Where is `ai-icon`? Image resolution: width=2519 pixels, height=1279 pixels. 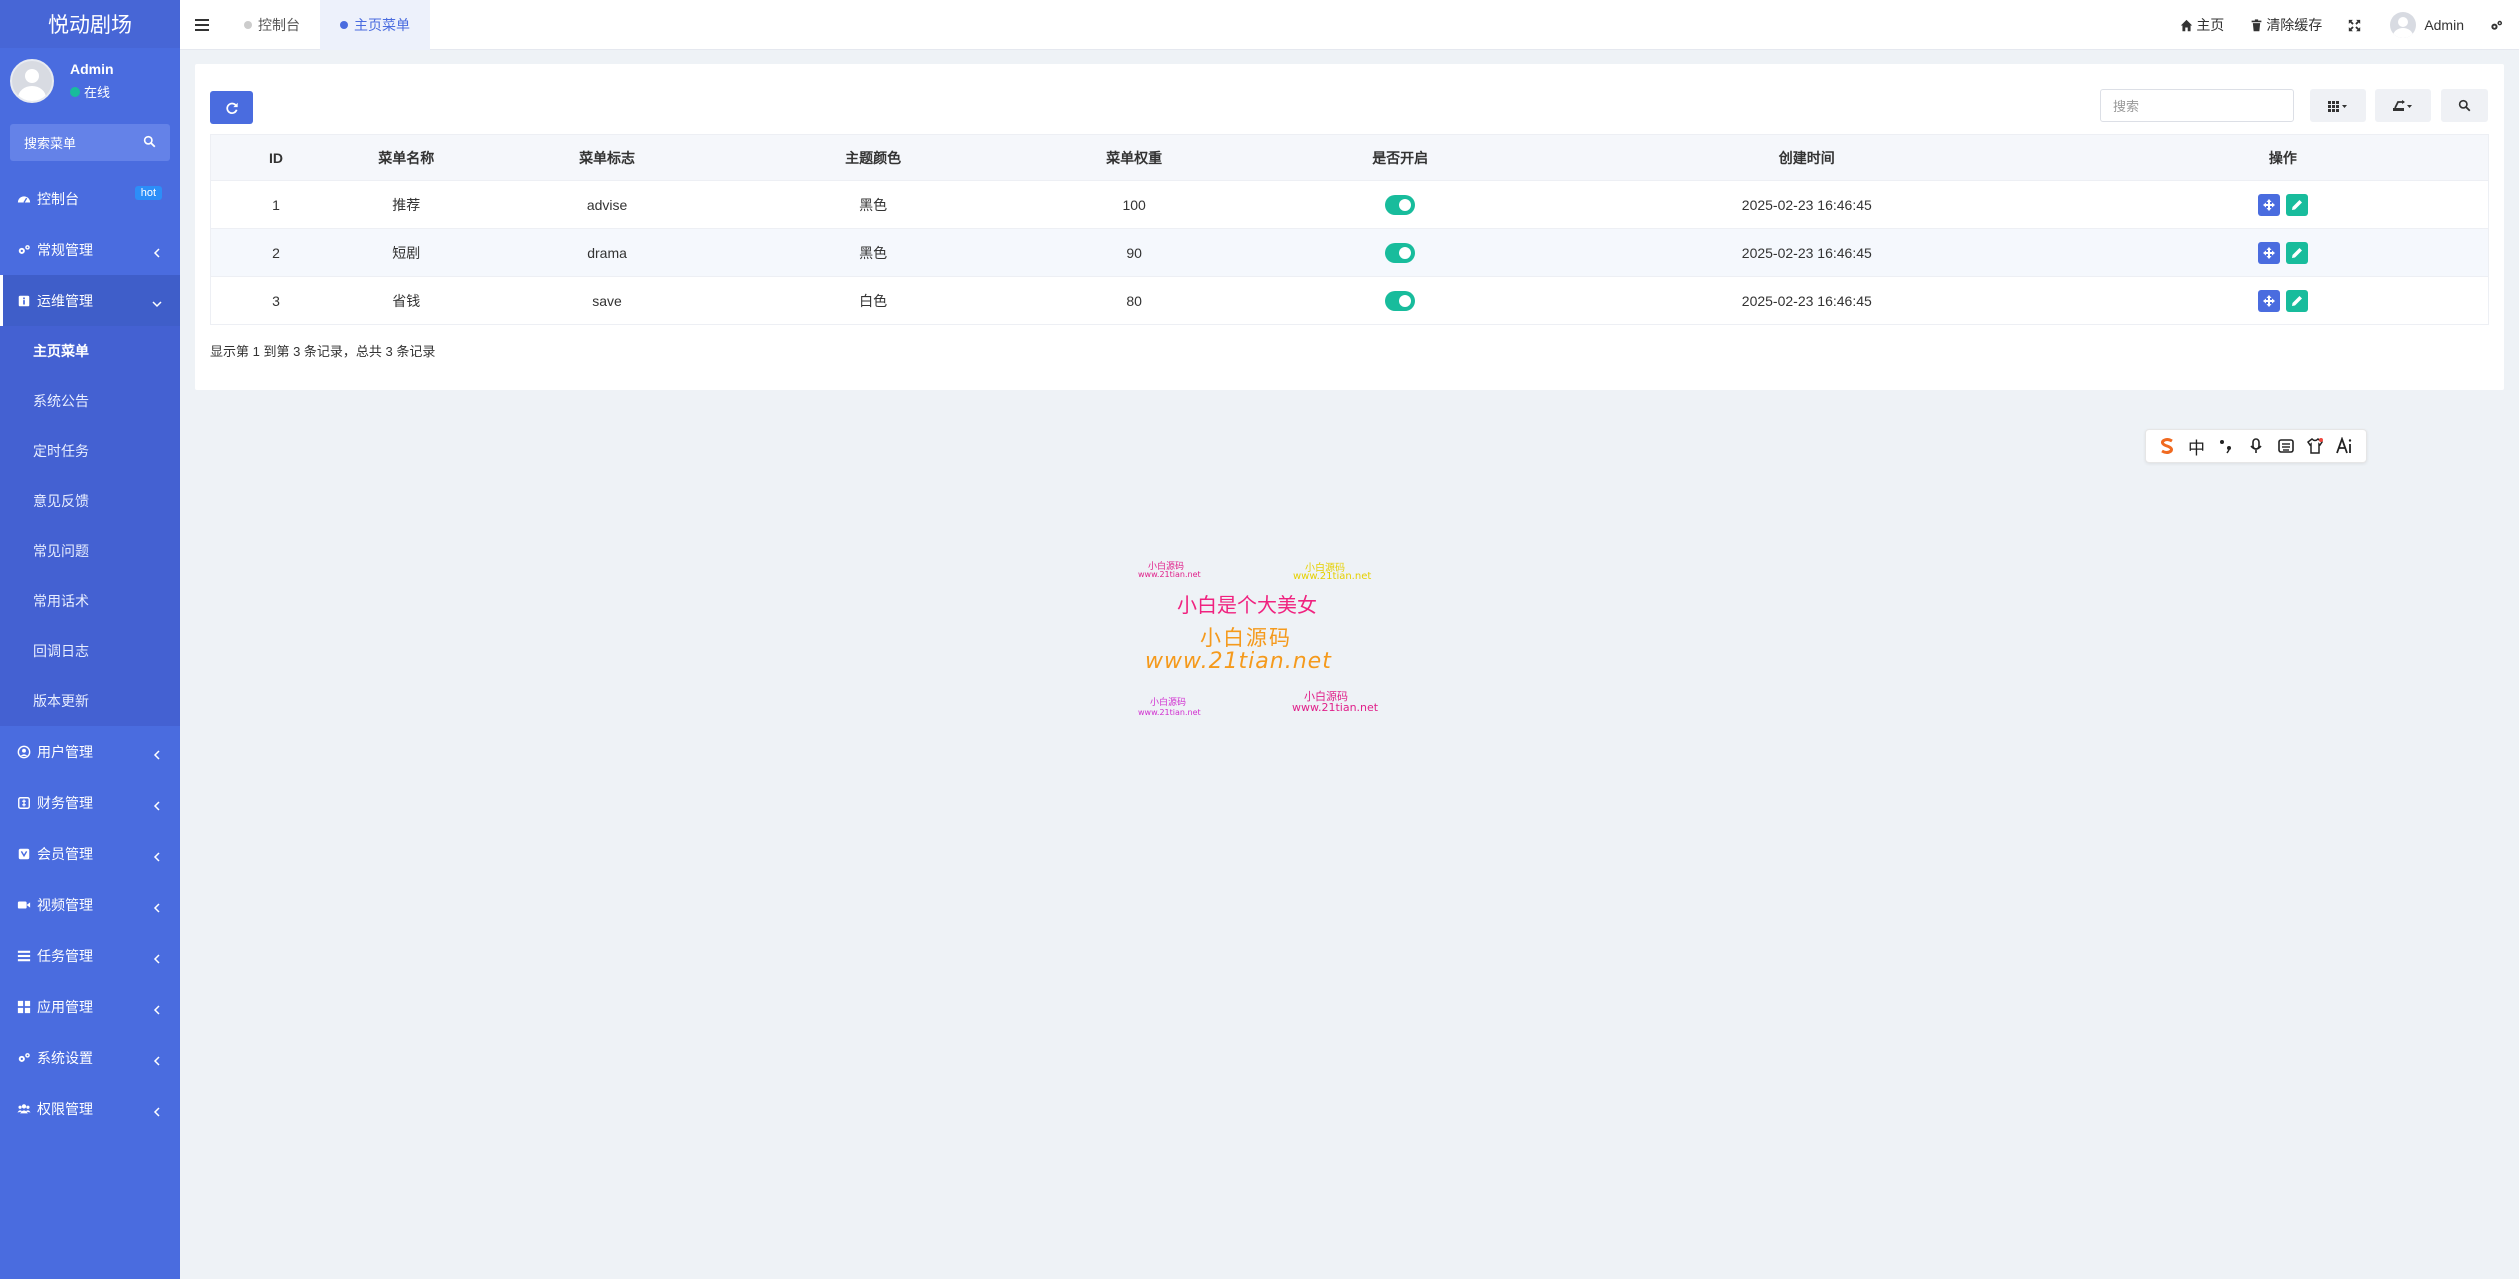
ai-icon is located at coordinates (2345, 446).